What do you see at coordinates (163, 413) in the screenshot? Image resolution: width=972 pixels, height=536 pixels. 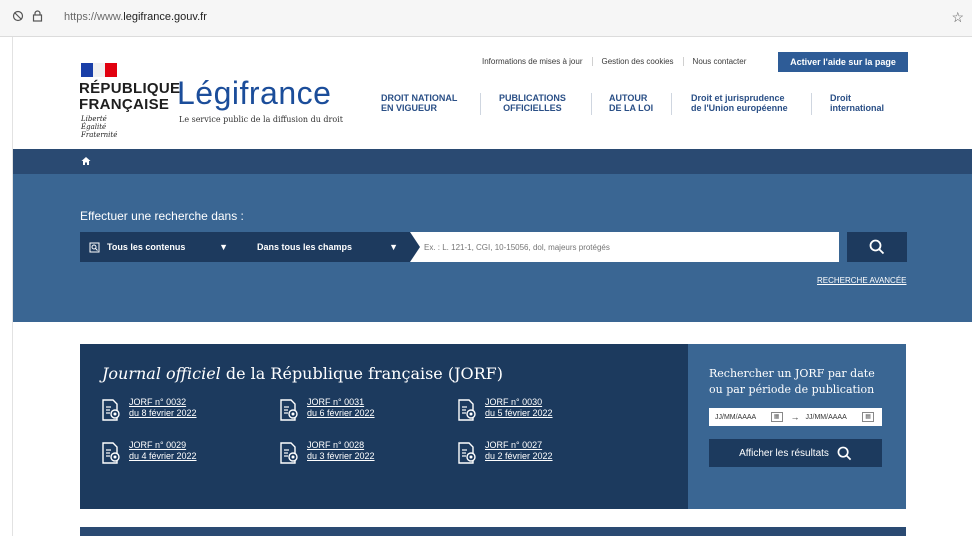 I see `jorf-date: du 8 février 2022` at bounding box center [163, 413].